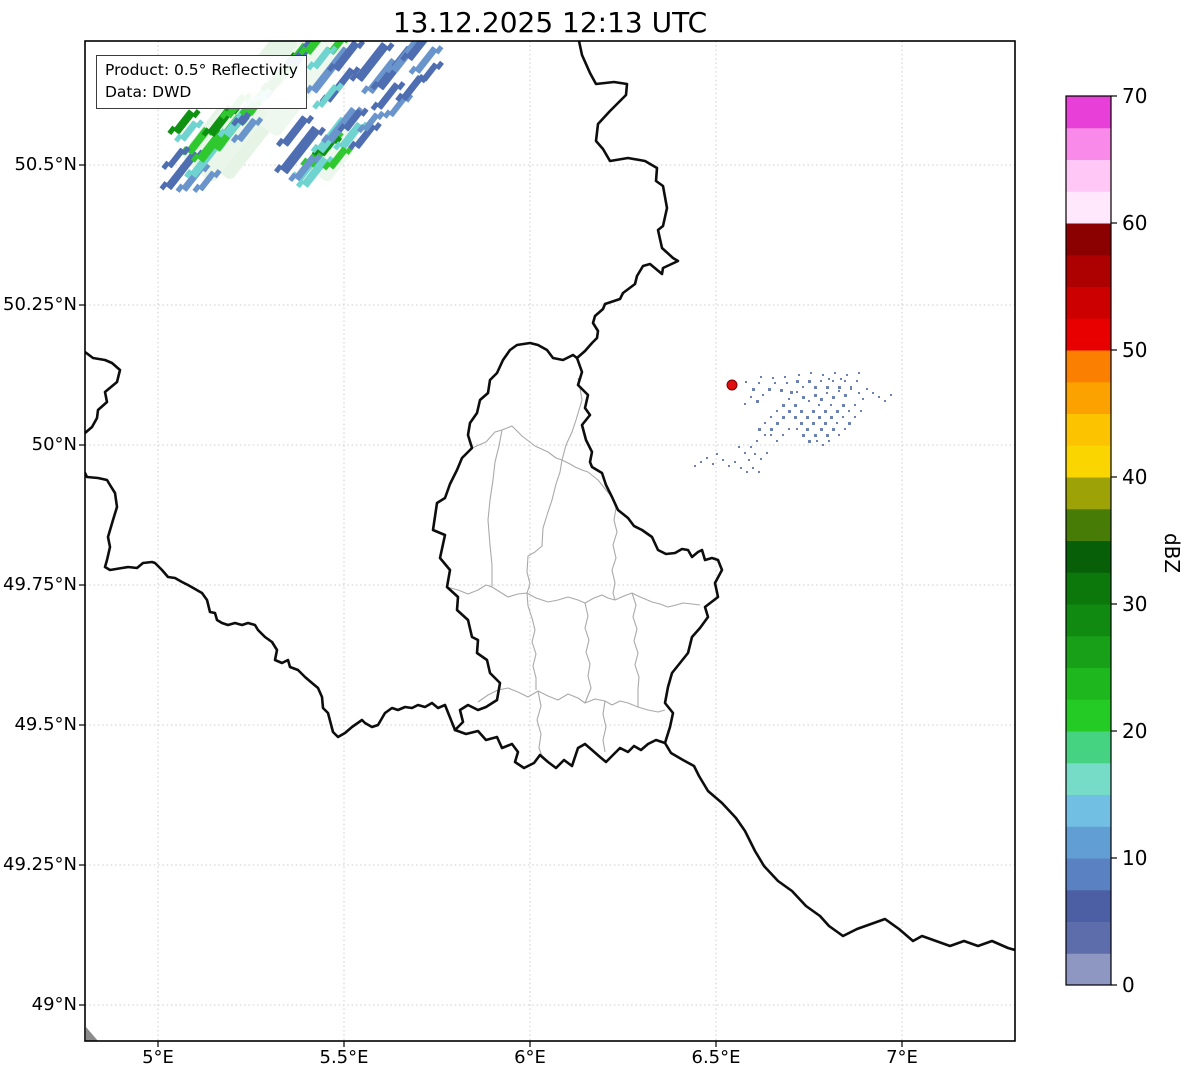 This screenshot has width=1202, height=1081. Describe the element at coordinates (40, 864) in the screenshot. I see `y-tick-label: 49.25°N` at that location.